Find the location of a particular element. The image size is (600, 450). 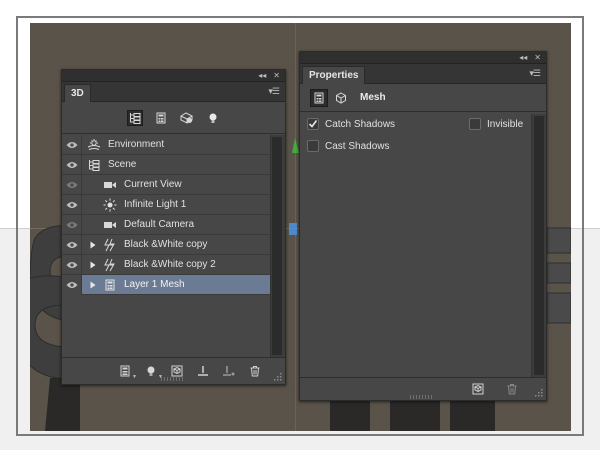

layer-label: Black &White copy is located at coordinates (166, 244).